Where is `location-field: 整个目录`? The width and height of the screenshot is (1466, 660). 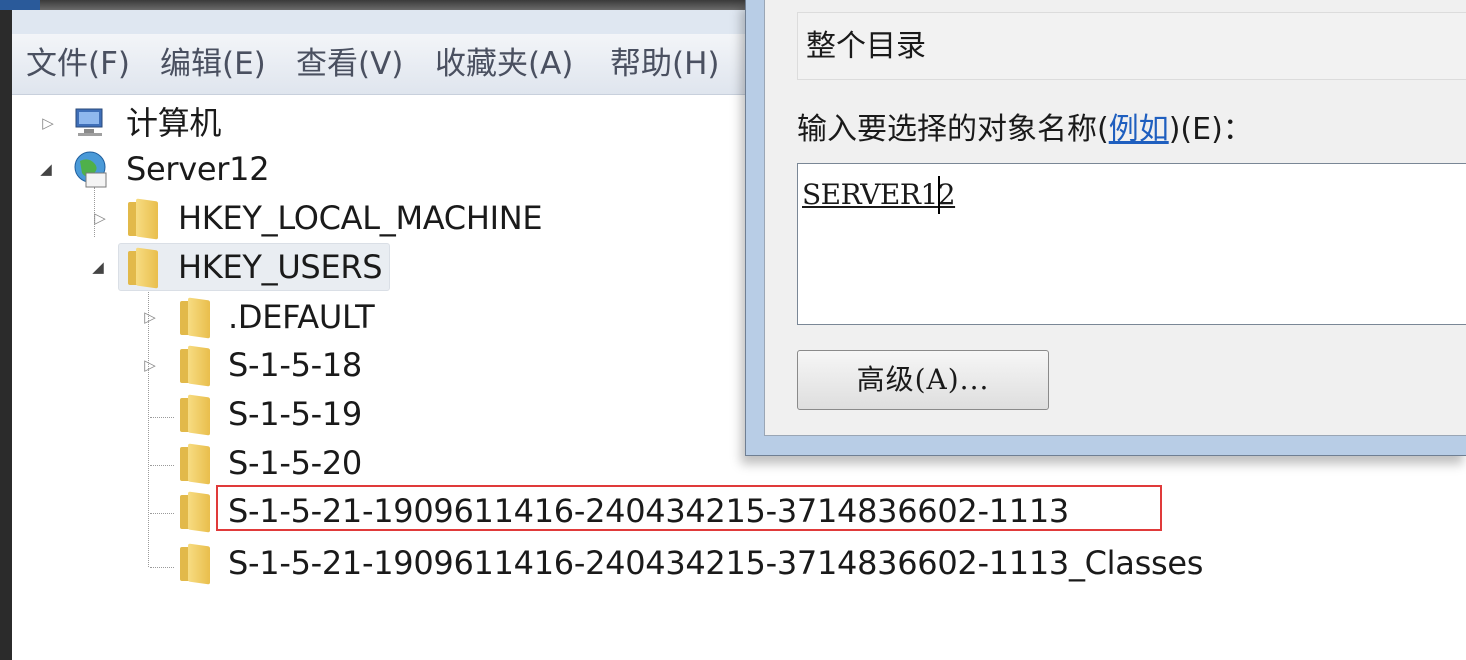 location-field: 整个目录 is located at coordinates (1131, 46).